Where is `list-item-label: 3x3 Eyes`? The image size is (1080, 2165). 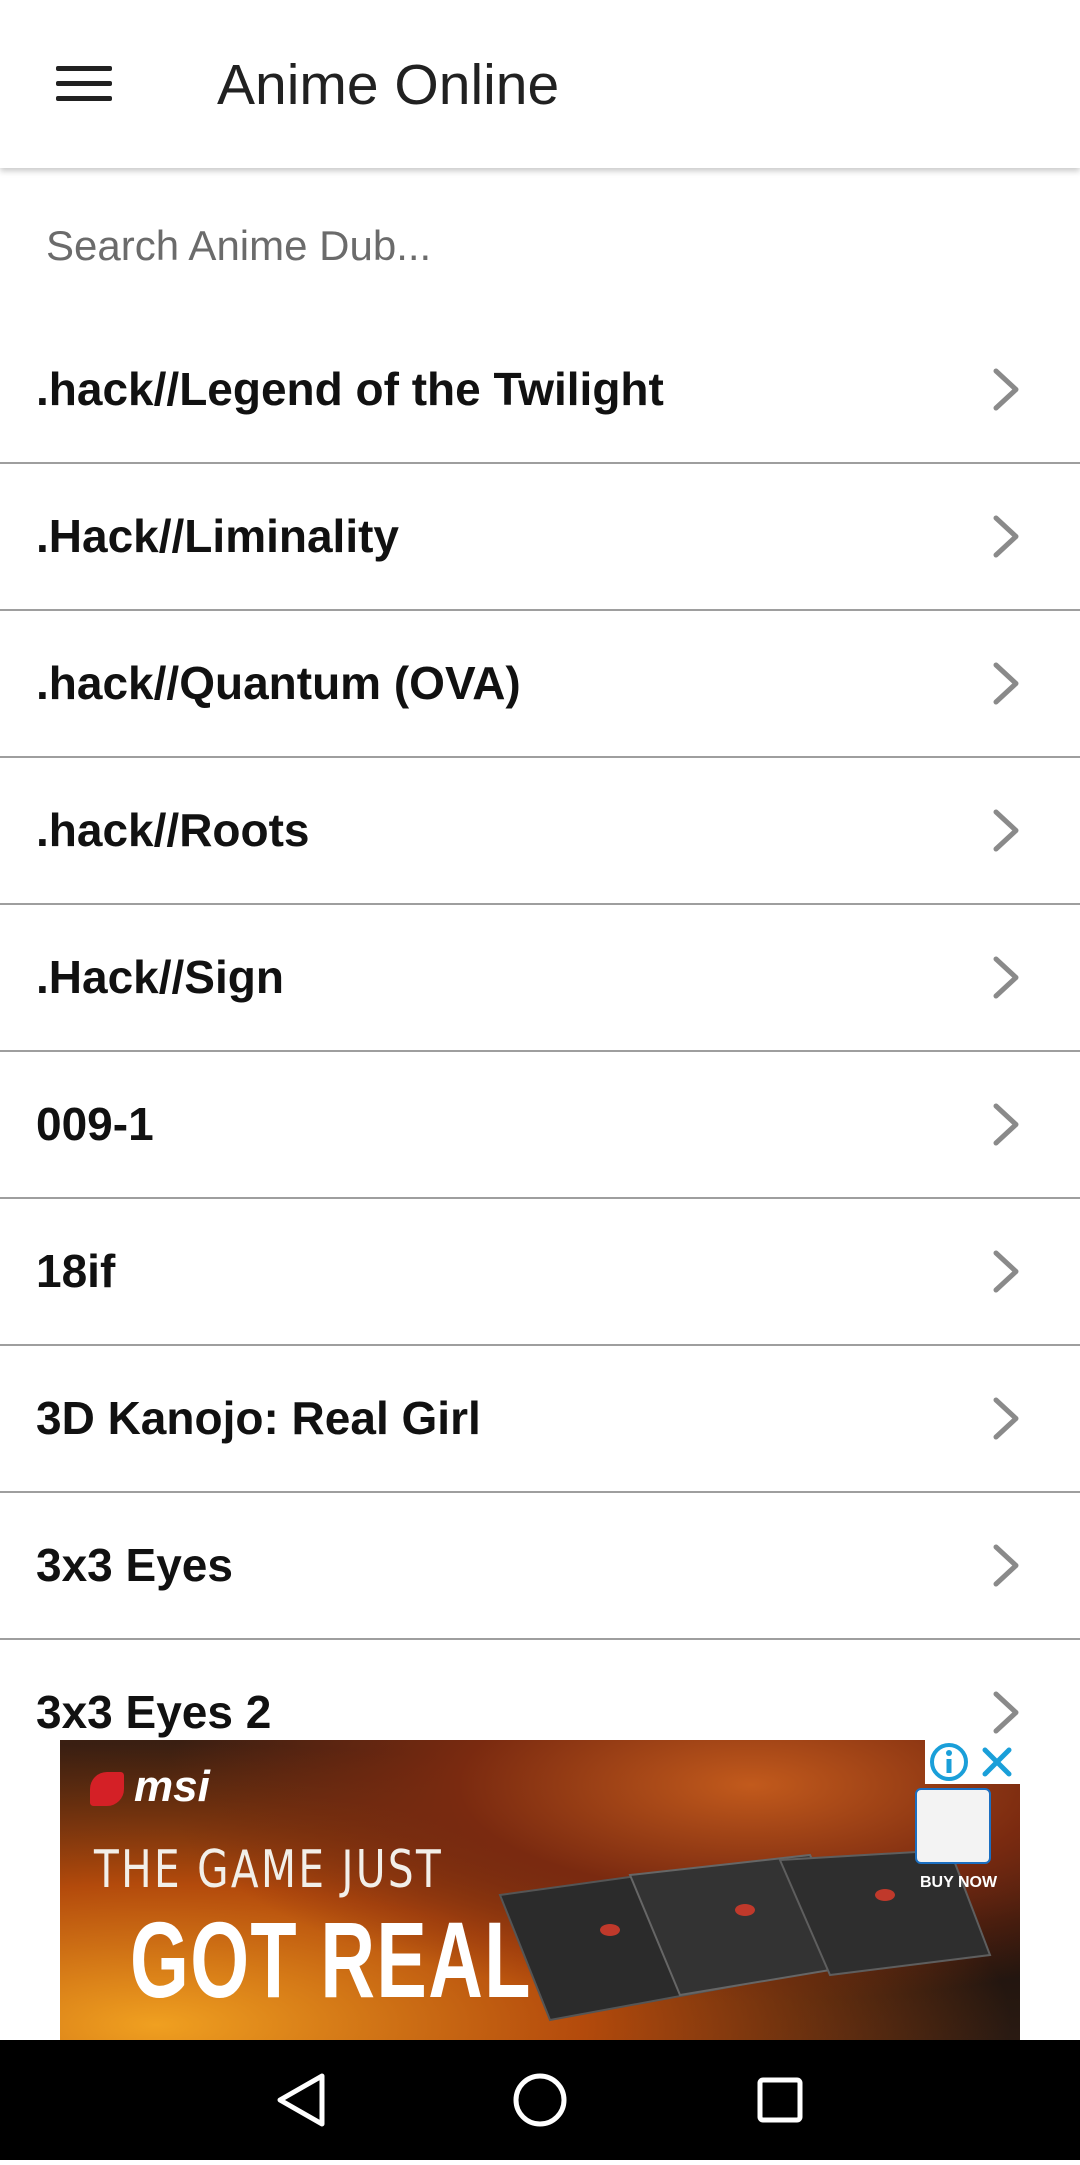 list-item-label: 3x3 Eyes is located at coordinates (134, 1565).